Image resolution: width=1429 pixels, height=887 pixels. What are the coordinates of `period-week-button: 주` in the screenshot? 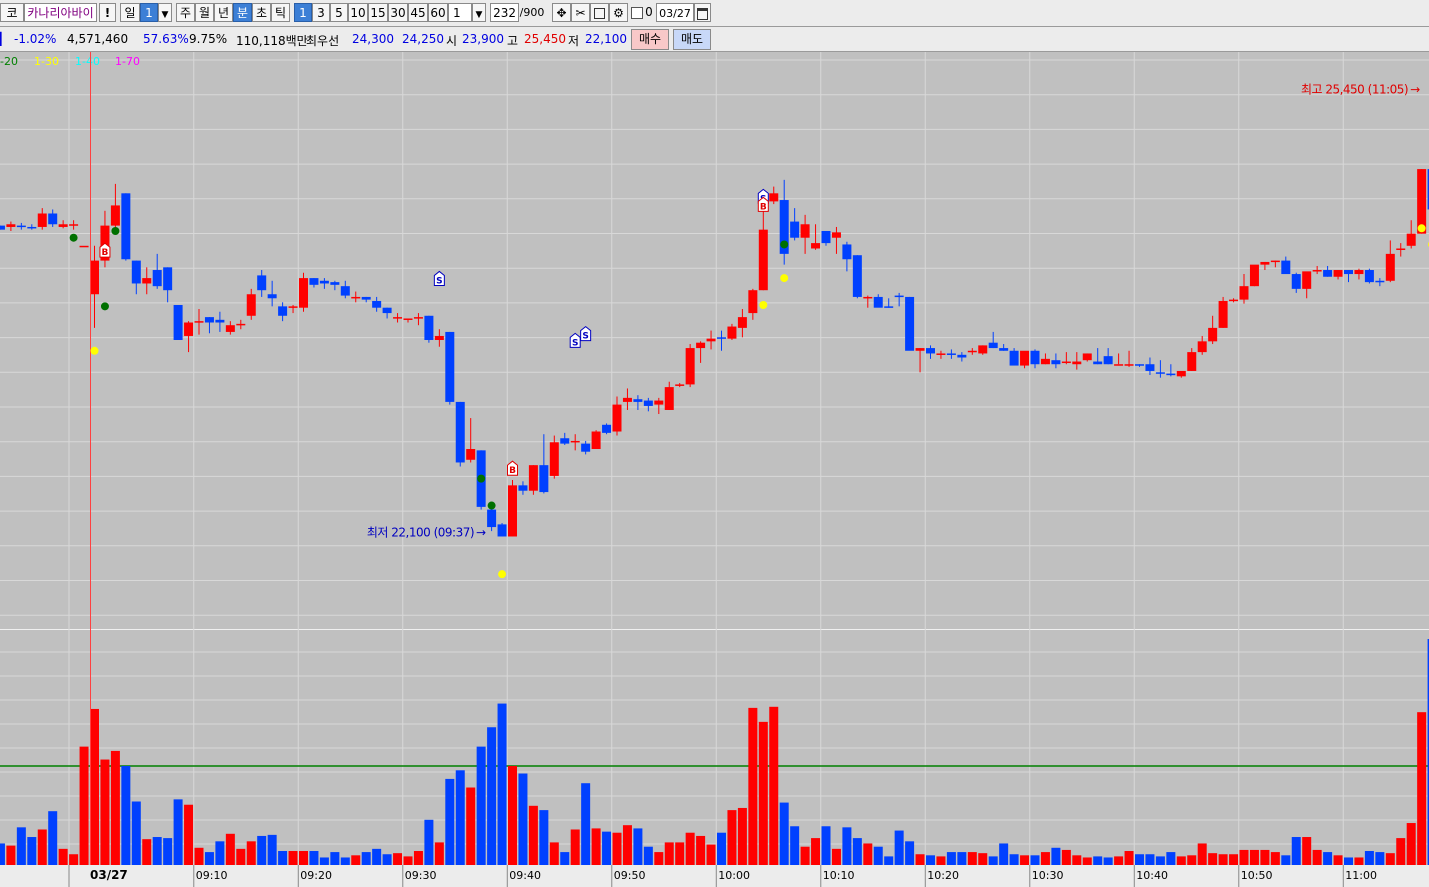 It's located at (185, 12).